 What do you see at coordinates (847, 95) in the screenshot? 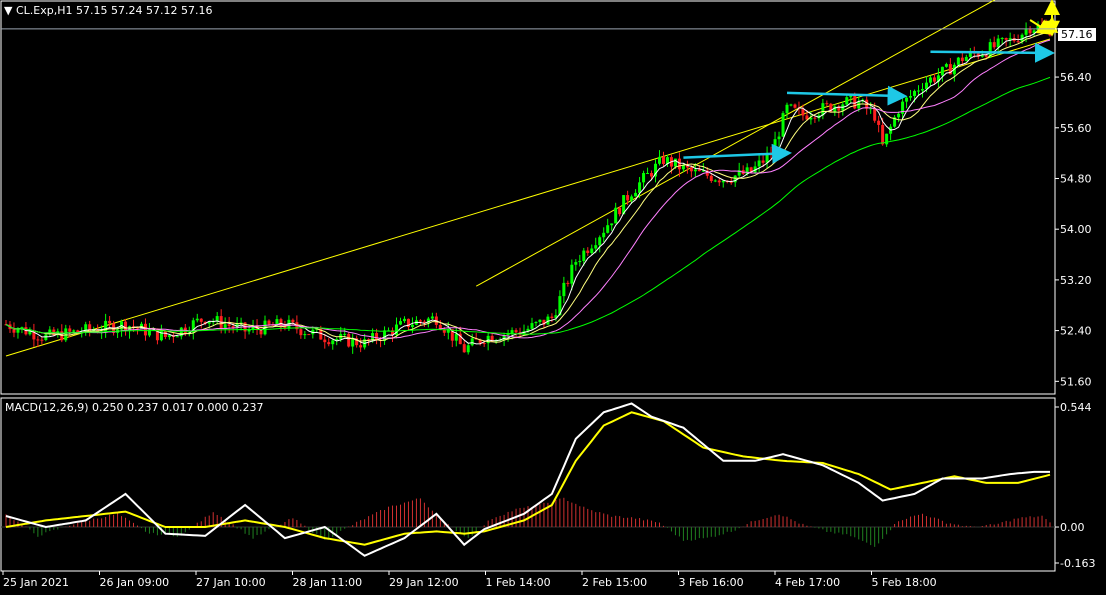
I see `horizontal-arrow` at bounding box center [847, 95].